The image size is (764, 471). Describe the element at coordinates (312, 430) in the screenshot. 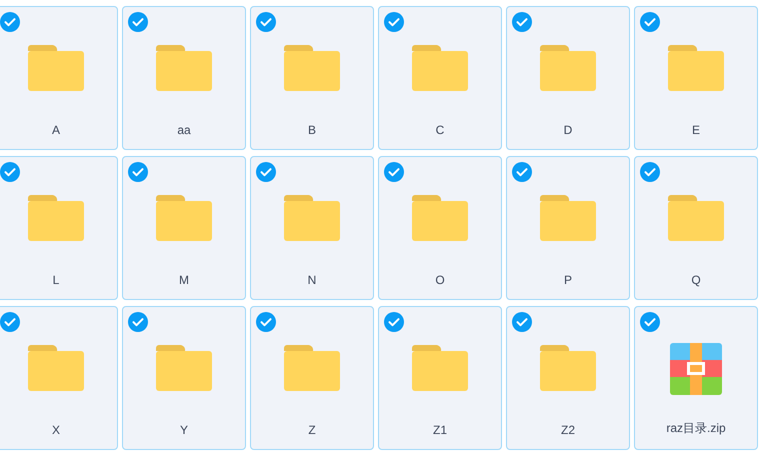

I see `file-name: Z` at that location.